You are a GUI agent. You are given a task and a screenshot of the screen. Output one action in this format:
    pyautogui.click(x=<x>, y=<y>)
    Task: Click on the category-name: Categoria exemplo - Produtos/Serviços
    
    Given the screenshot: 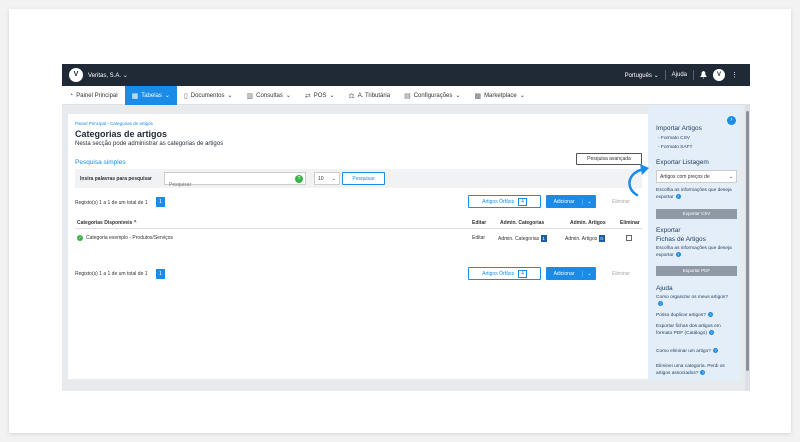 What is the action you would take?
    pyautogui.click(x=129, y=238)
    